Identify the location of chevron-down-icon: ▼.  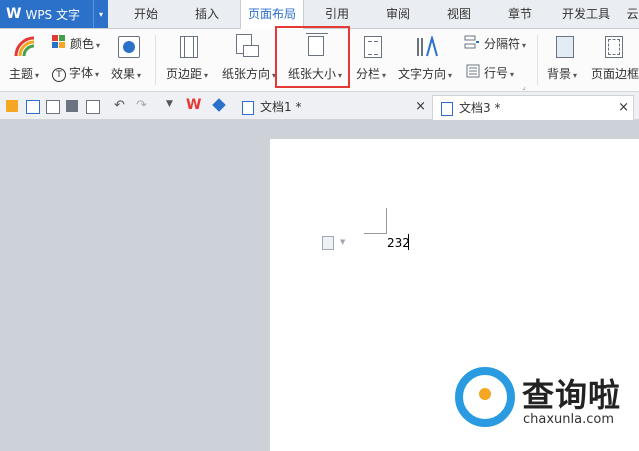
(342, 242).